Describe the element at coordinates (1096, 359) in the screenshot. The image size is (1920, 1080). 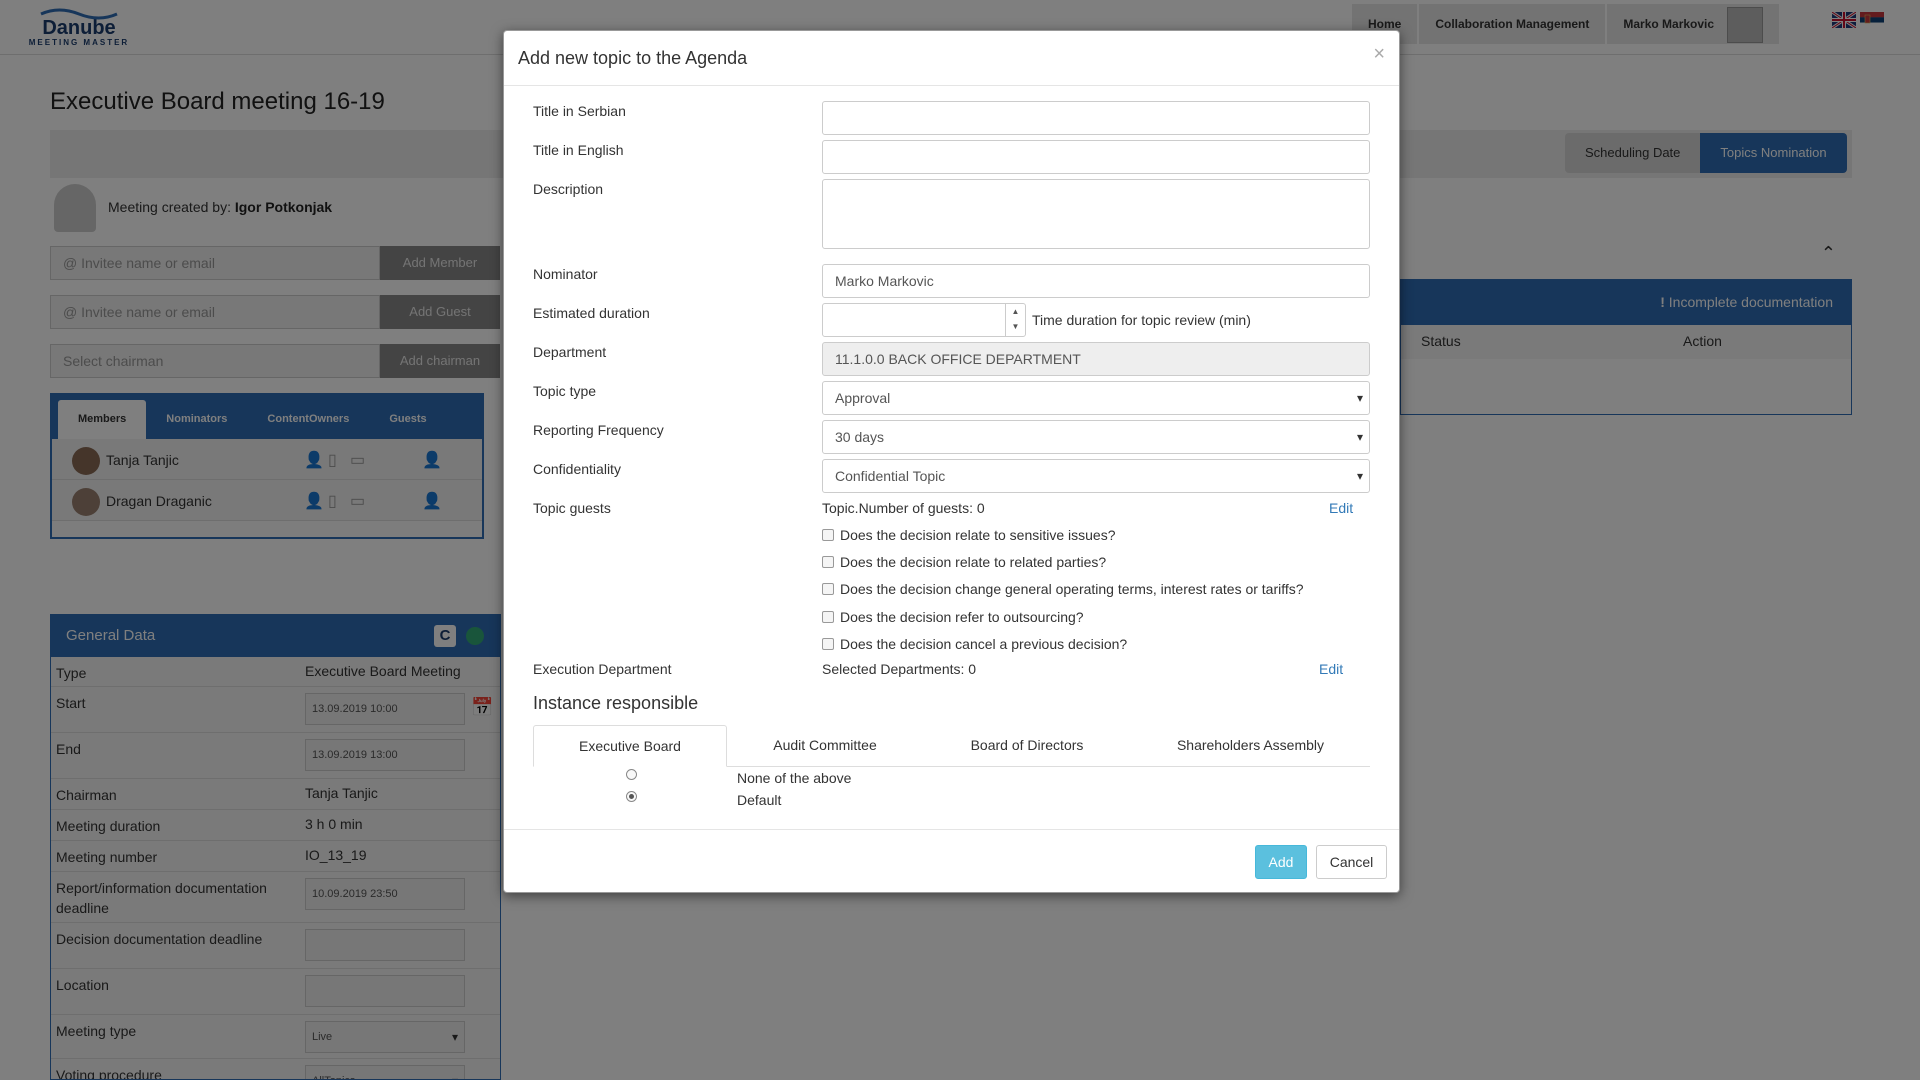
I see `department-input: 11.1.0.0 BACK OFFICE DEPARTMENT` at that location.